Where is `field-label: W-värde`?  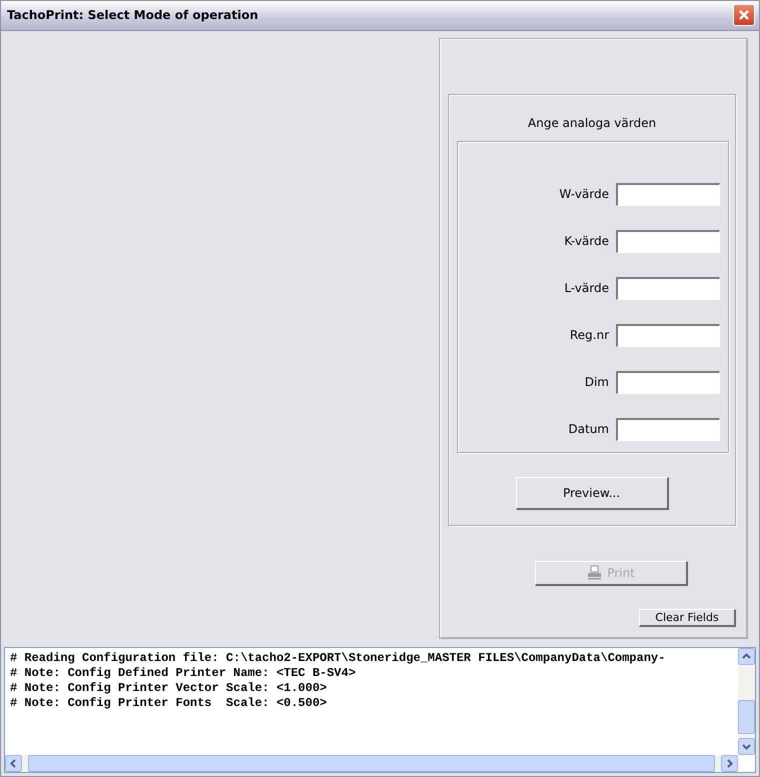
field-label: W-värde is located at coordinates (584, 194).